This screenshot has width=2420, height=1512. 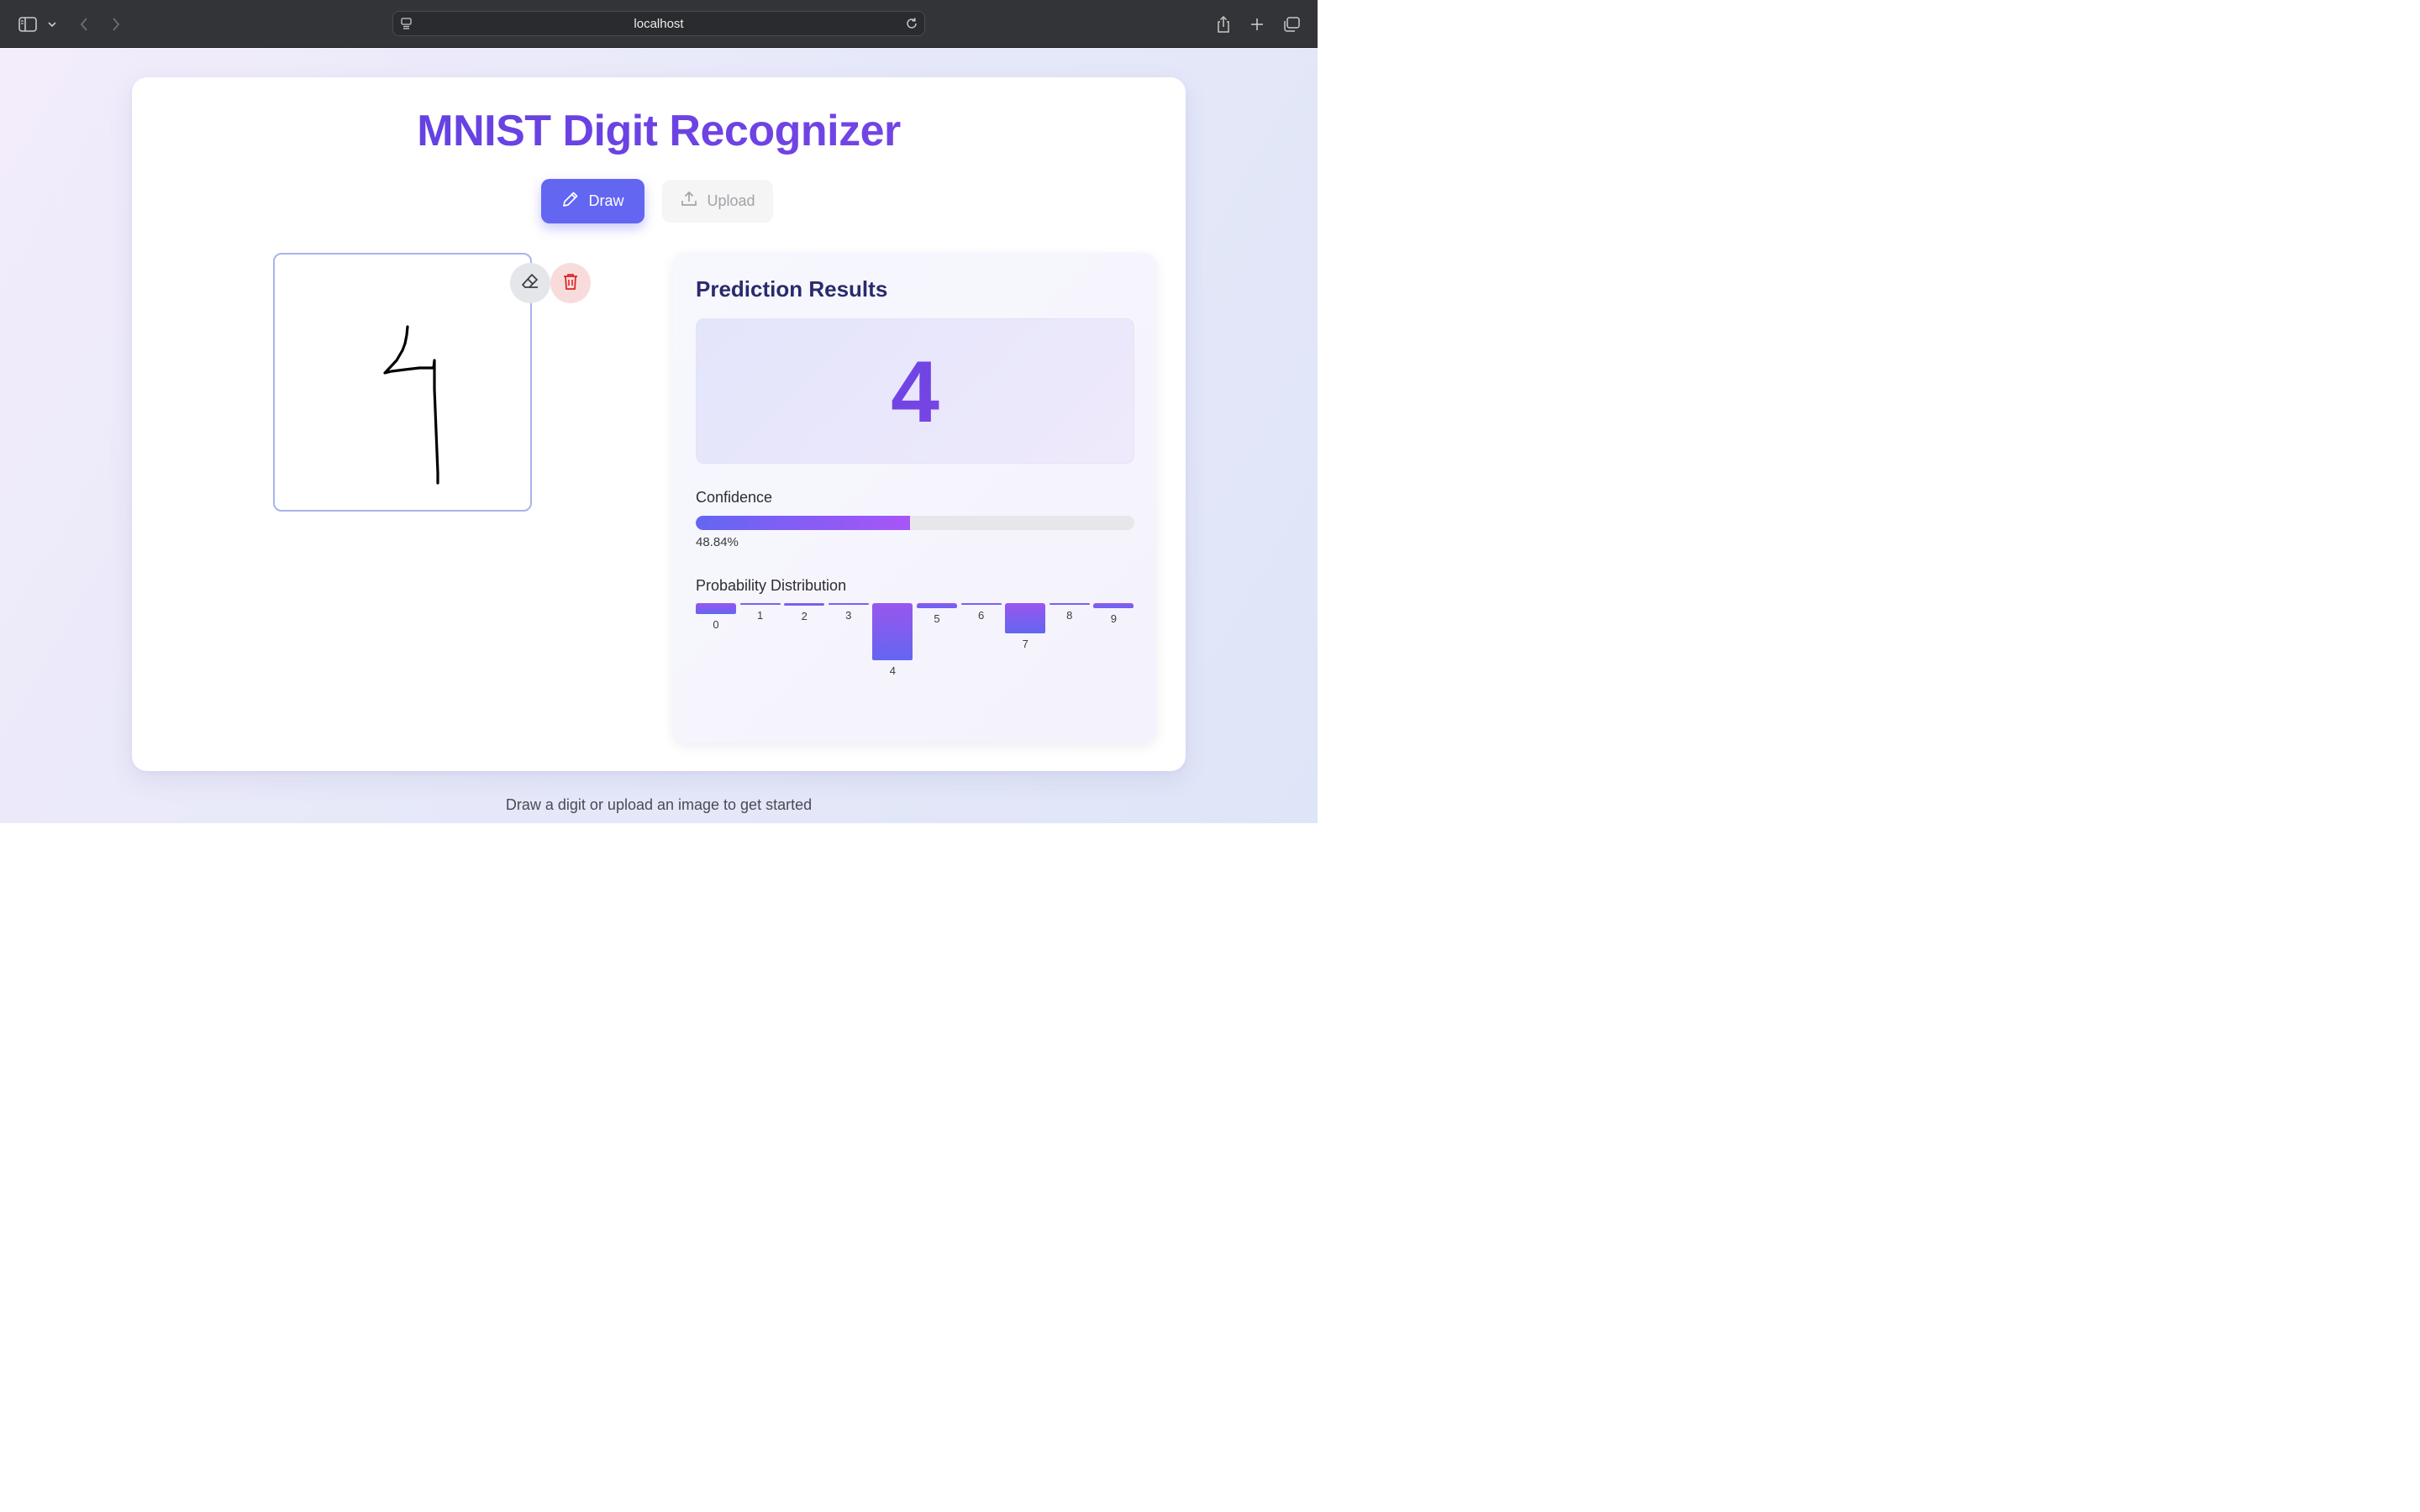 I want to click on probability-bar-label-2: 2, so click(x=804, y=615).